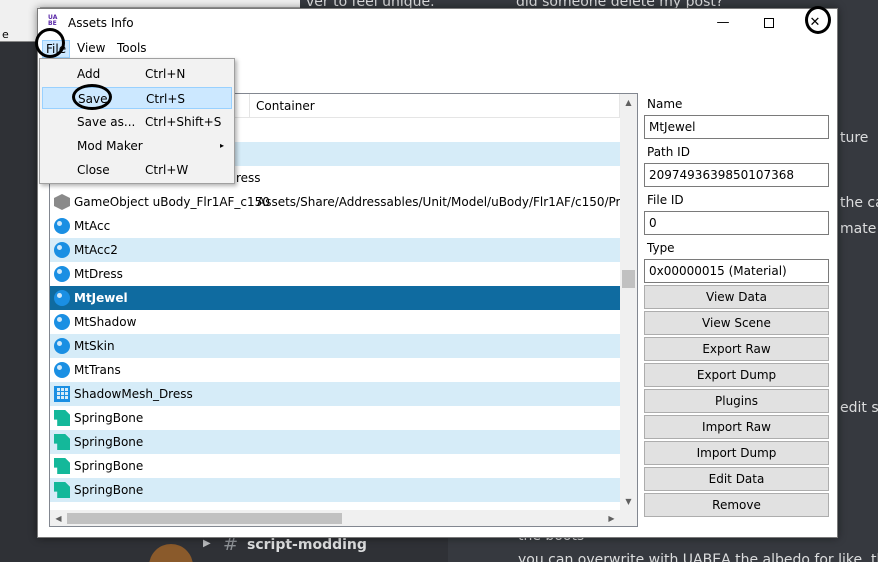  Describe the element at coordinates (335, 322) in the screenshot. I see `table-row: MtShadow` at that location.